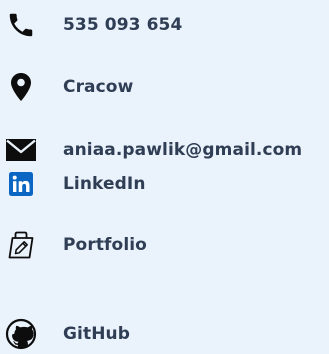  I want to click on map-pin-icon, so click(21, 87).